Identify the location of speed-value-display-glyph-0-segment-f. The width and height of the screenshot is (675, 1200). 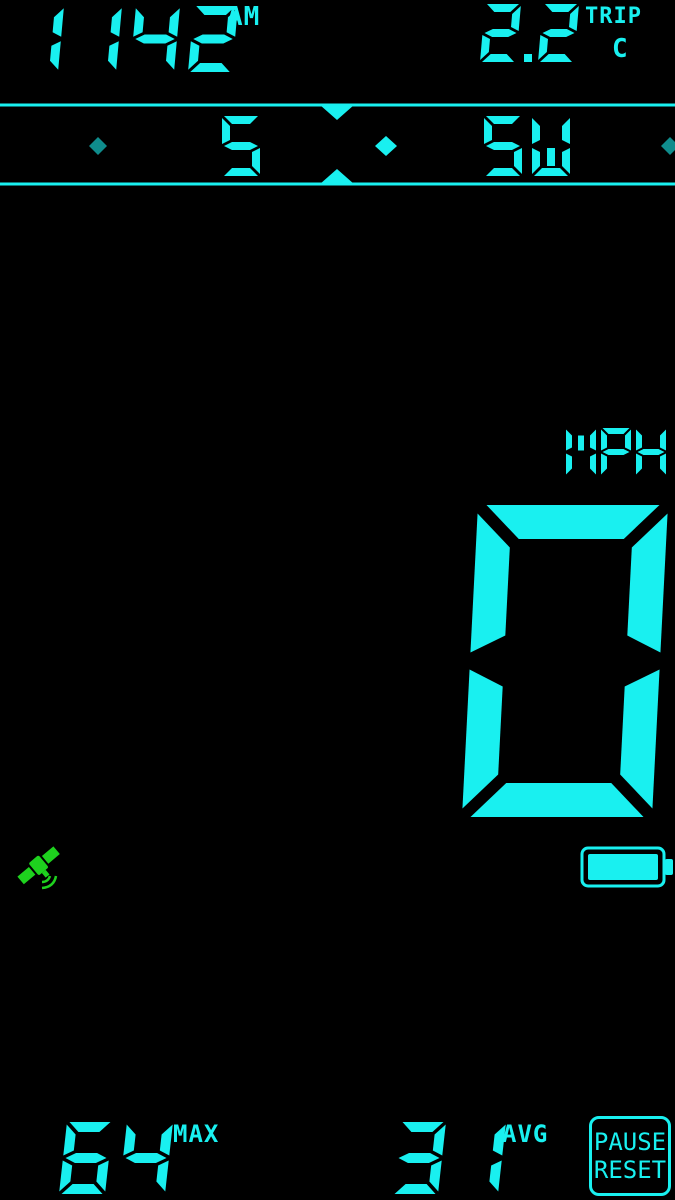
(490, 583).